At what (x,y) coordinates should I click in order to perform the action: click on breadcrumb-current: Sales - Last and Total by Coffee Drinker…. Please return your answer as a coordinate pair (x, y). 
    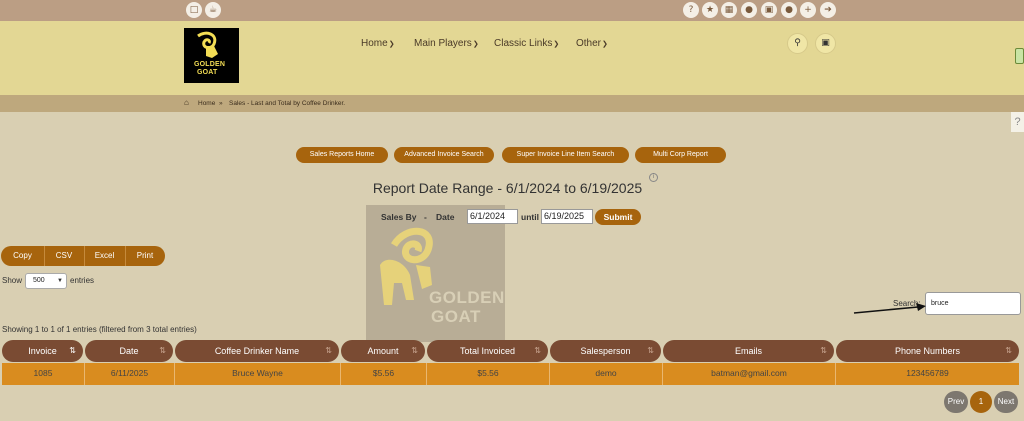
    Looking at the image, I should click on (287, 103).